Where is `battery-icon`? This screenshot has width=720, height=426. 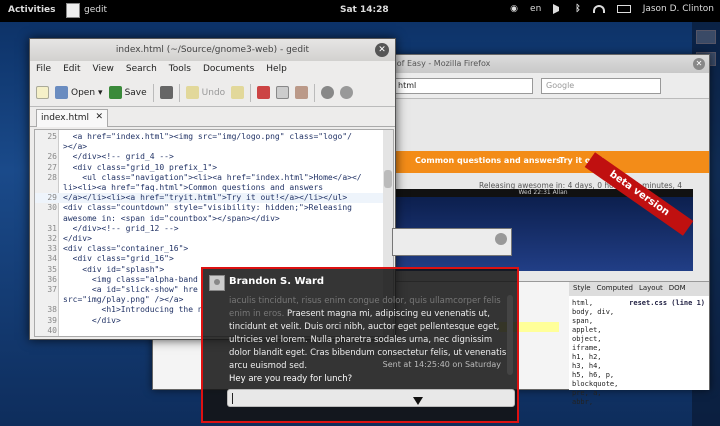
battery-icon is located at coordinates (623, 9).